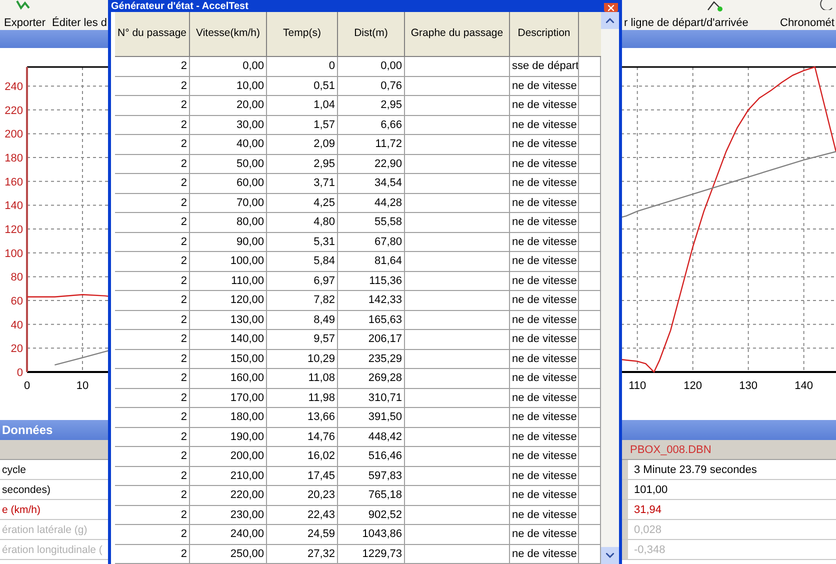 This screenshot has height=564, width=836. Describe the element at coordinates (228, 378) in the screenshot. I see `table-cell: 160,00` at that location.